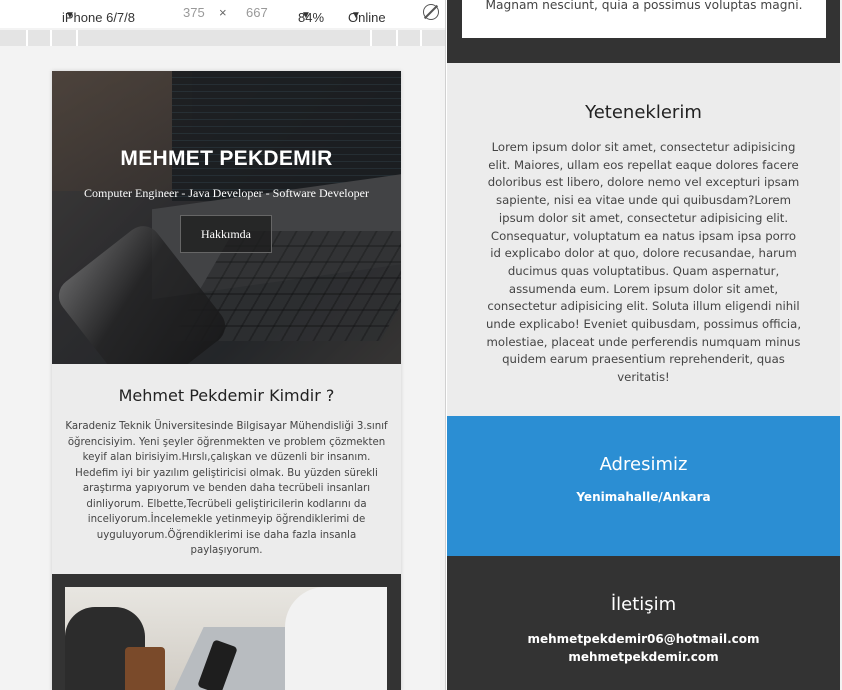  Describe the element at coordinates (226, 638) in the screenshot. I see `meeting-photo` at that location.